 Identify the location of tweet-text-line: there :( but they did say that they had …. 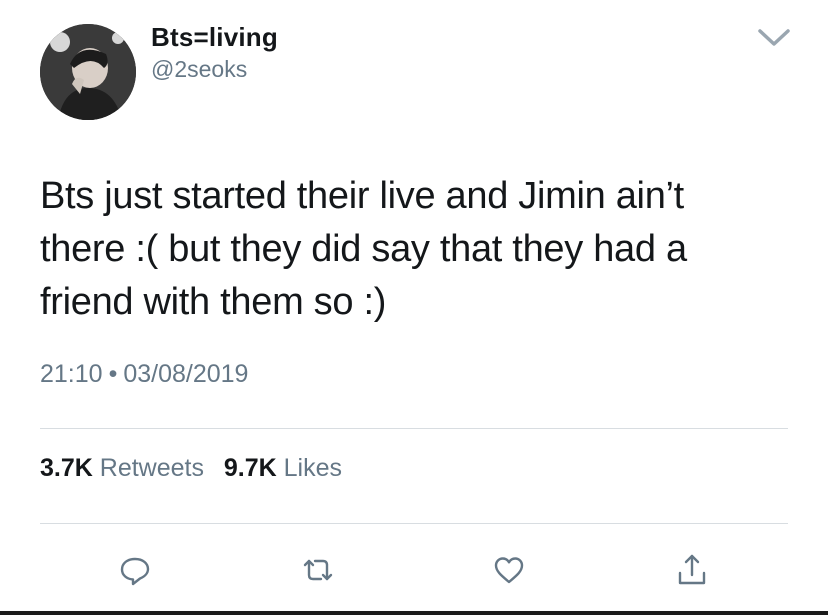
(363, 249).